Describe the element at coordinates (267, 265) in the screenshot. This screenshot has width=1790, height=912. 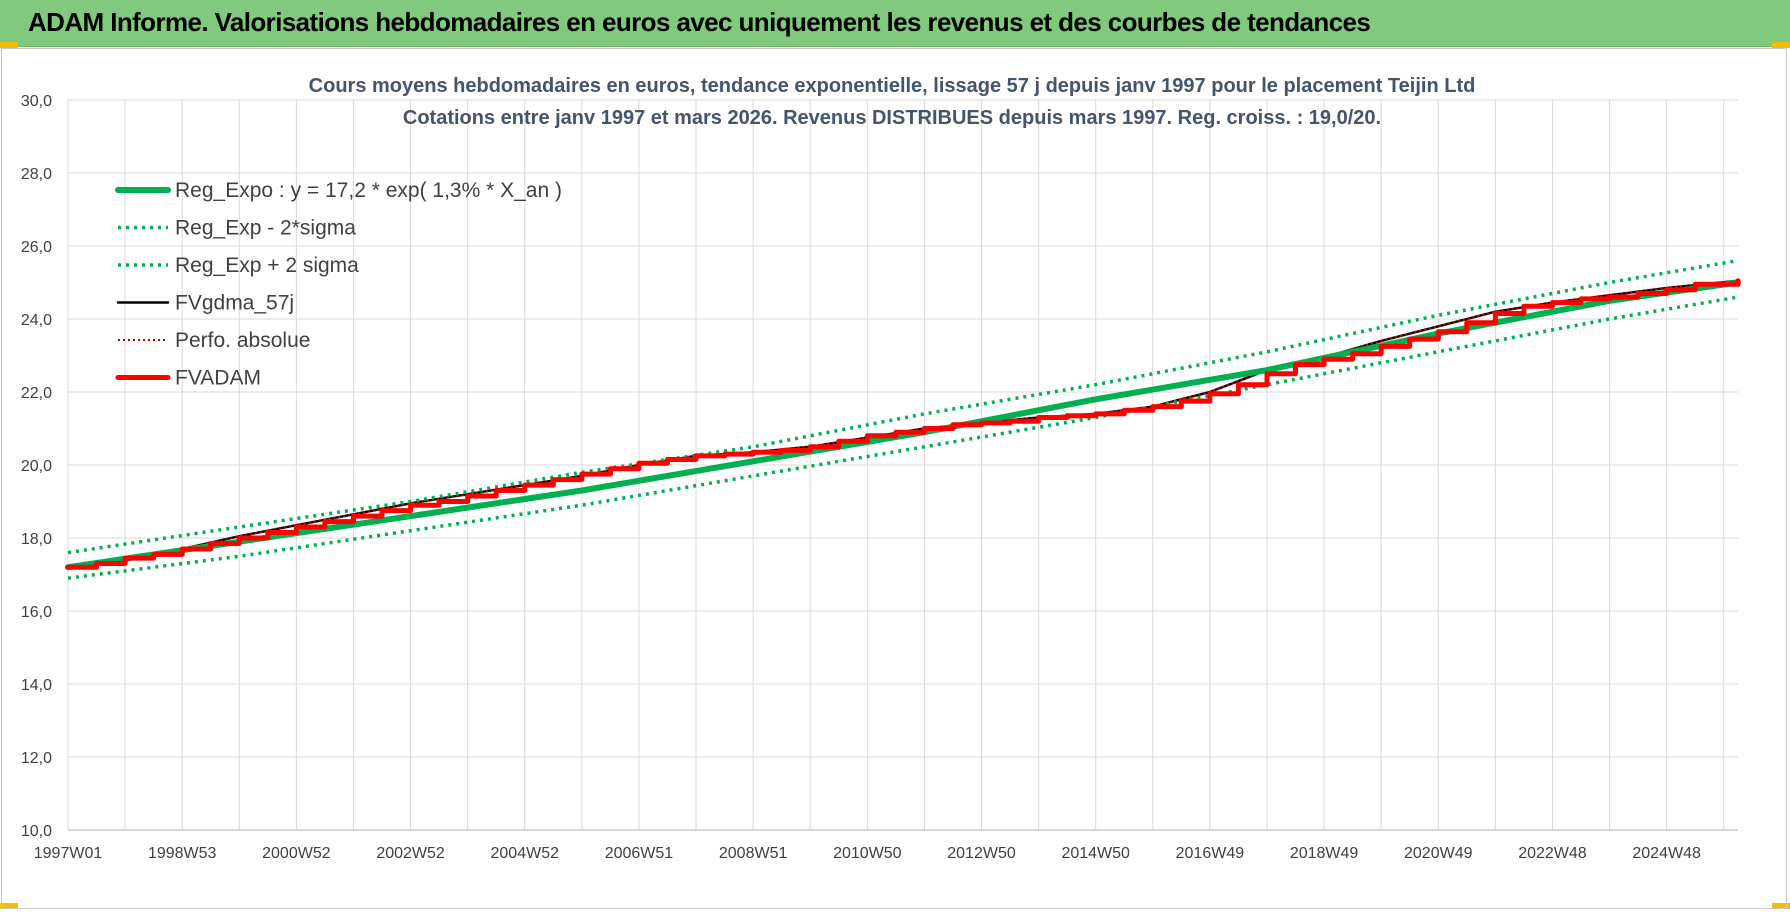
I see `legend-label: Reg_Exp + 2 sigma` at that location.